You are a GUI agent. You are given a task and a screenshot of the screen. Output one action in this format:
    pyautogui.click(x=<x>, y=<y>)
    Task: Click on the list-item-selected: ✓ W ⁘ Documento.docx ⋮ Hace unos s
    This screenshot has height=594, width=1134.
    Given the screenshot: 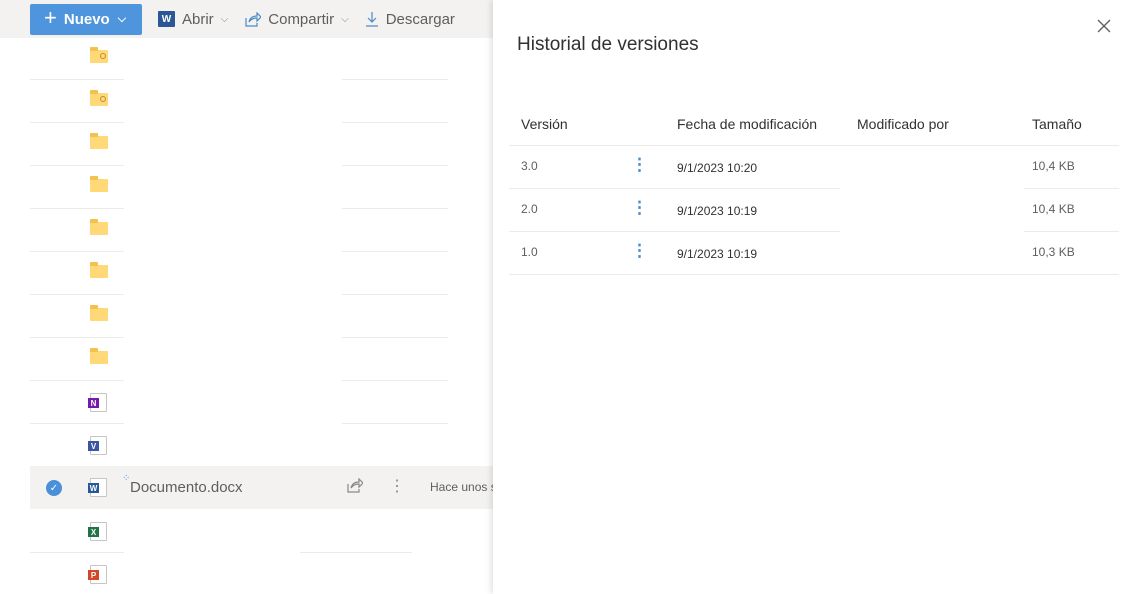 What is the action you would take?
    pyautogui.click(x=261, y=487)
    